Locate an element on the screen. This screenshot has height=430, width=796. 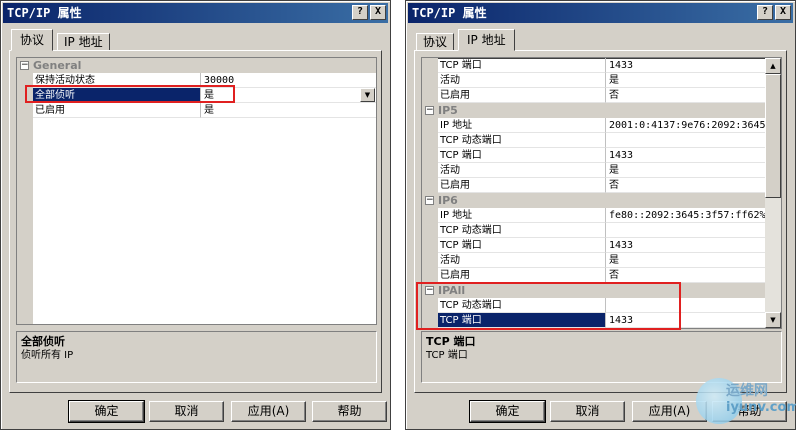
category-general: − General is located at coordinates (196, 65).